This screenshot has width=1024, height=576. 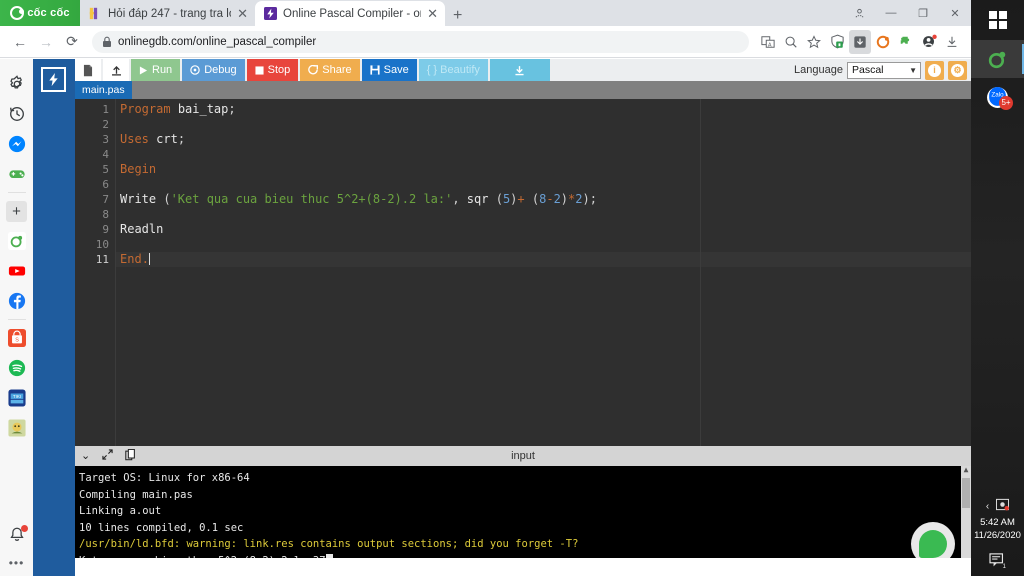 I want to click on close-button: ✕, so click(x=955, y=13).